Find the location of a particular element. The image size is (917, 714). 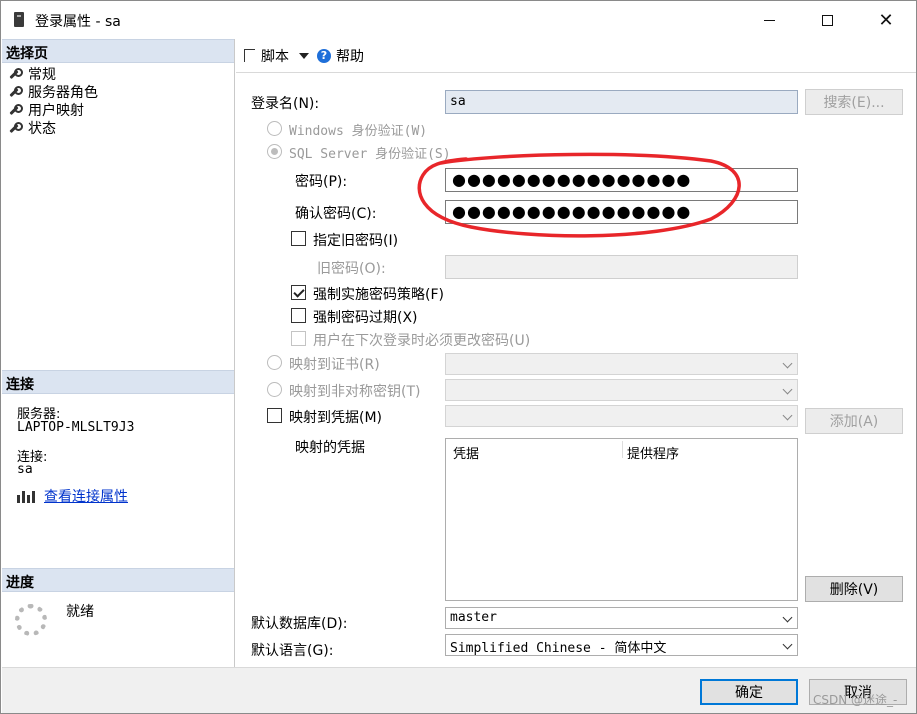

mapped-credentials-grid: 凭据 提供程序 is located at coordinates (621, 519).